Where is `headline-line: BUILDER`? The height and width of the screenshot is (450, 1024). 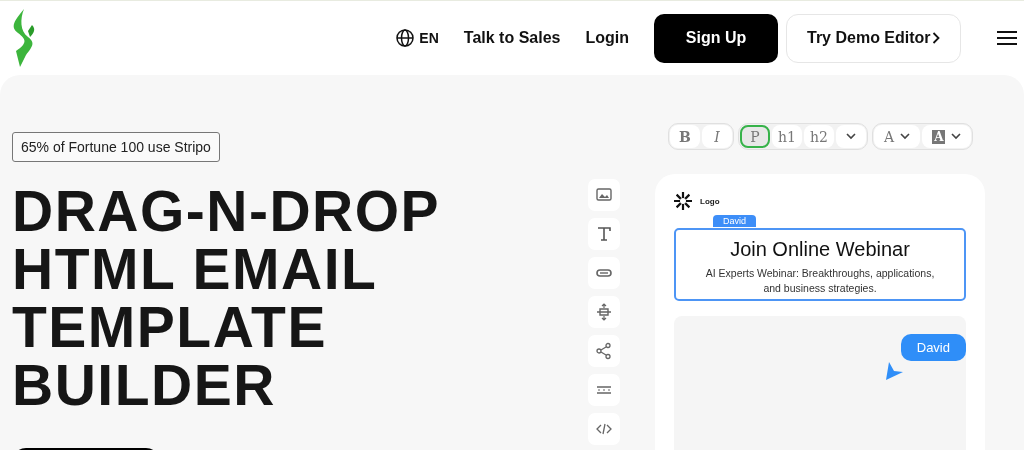 headline-line: BUILDER is located at coordinates (144, 385).